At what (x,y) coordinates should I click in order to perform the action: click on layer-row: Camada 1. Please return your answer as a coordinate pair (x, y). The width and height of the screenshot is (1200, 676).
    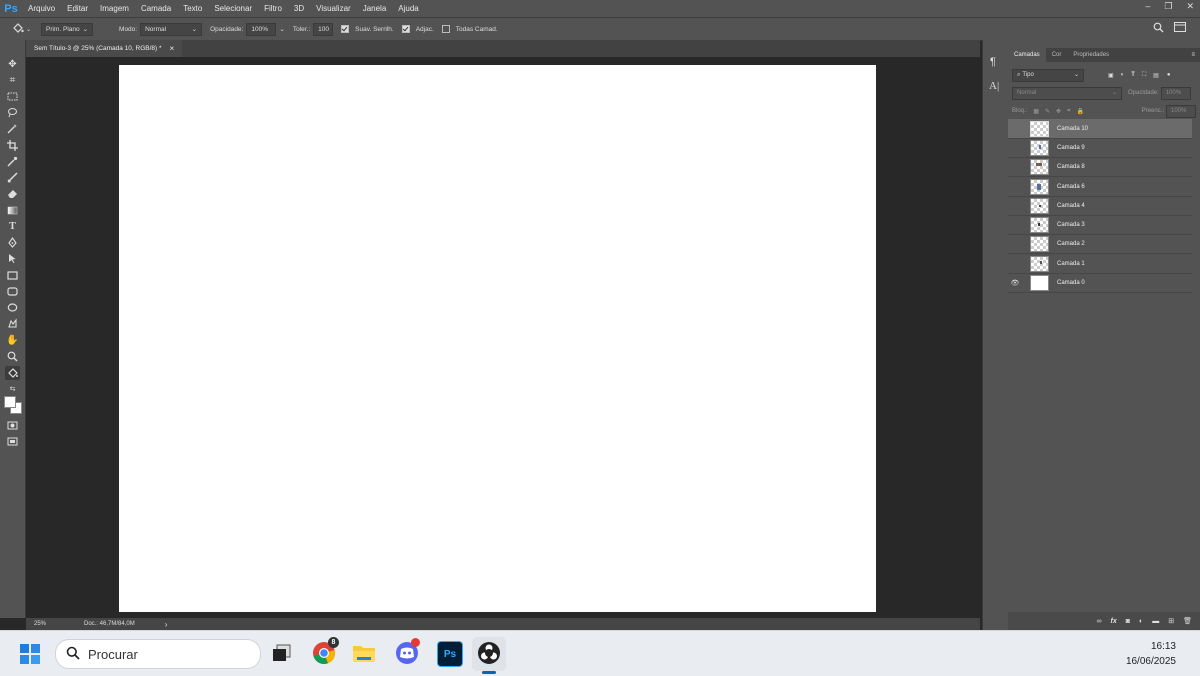
    Looking at the image, I should click on (1100, 264).